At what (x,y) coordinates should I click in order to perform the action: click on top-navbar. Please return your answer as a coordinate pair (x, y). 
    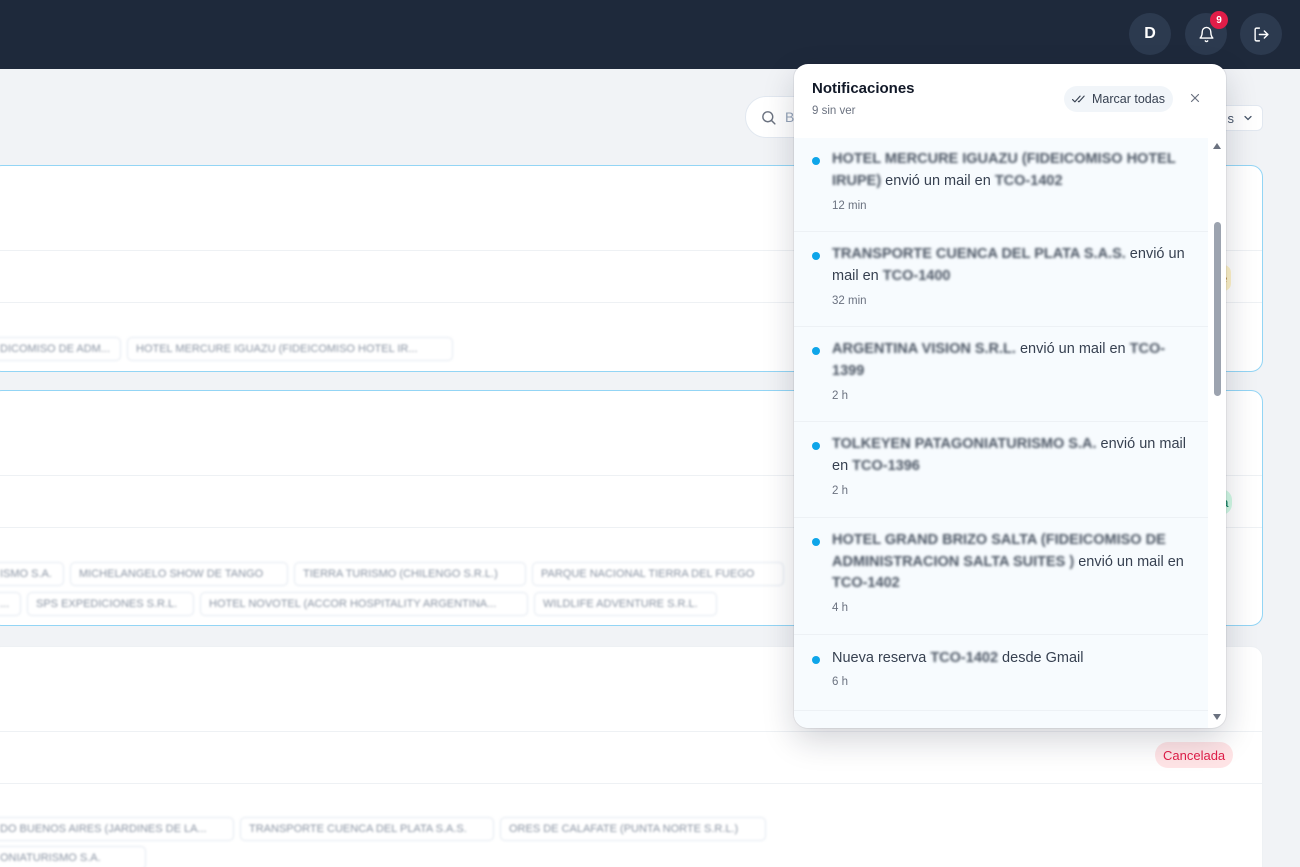
    Looking at the image, I should click on (650, 34).